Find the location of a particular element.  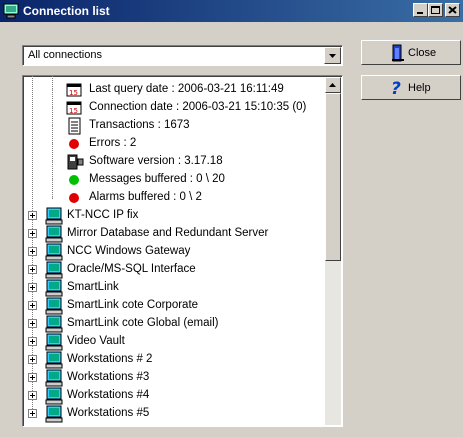

help-button: ? Help is located at coordinates (411, 87).